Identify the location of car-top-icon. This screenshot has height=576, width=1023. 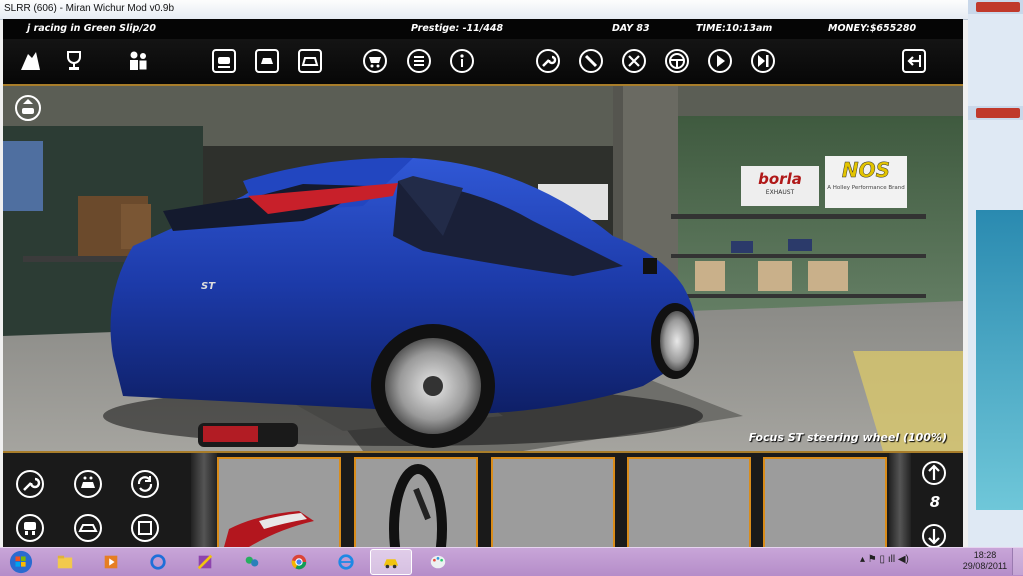
(88, 528).